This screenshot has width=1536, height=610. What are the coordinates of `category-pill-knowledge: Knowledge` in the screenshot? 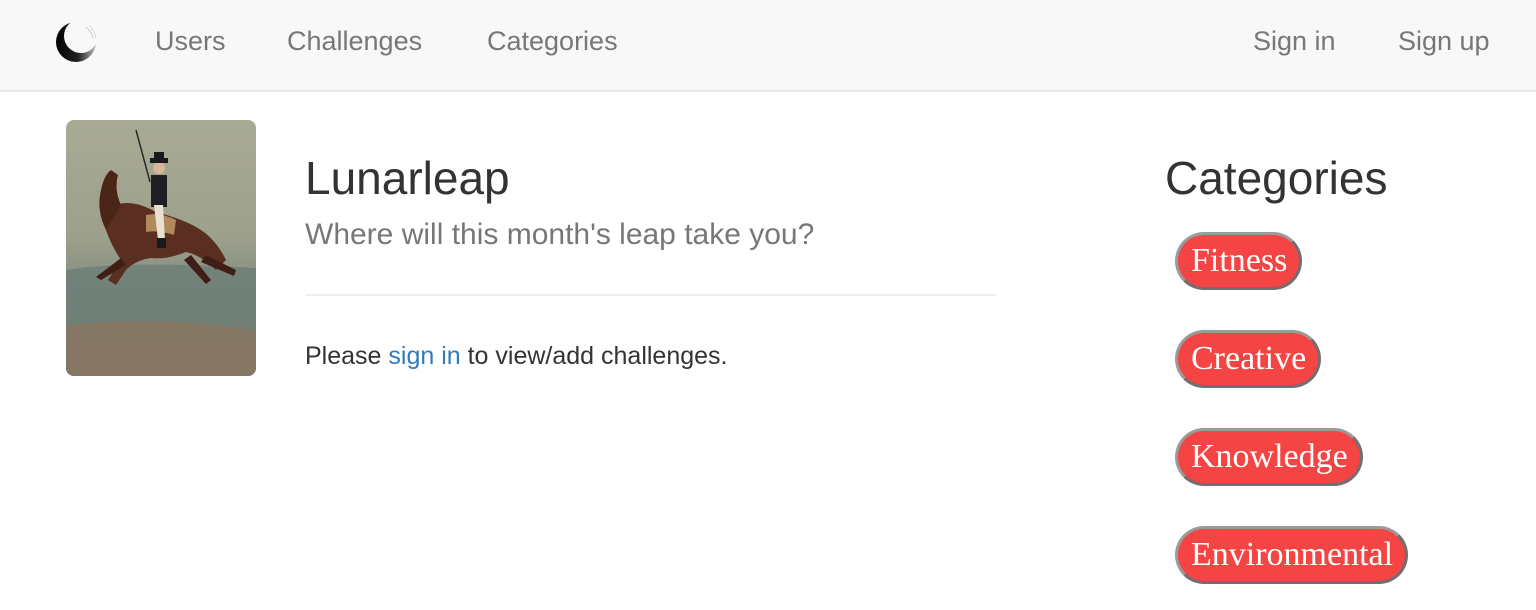 It's located at (1269, 457).